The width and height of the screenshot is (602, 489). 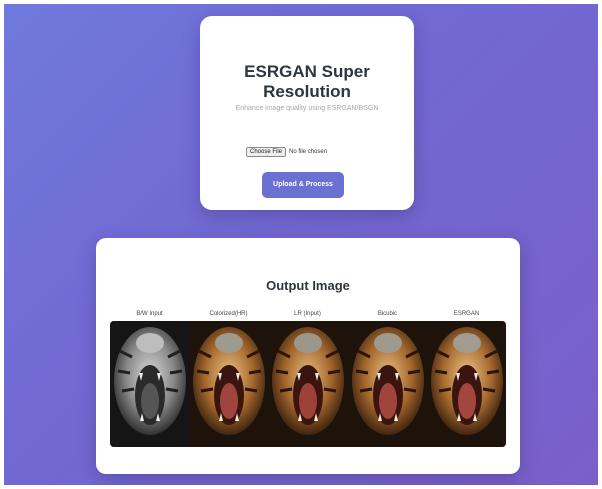 What do you see at coordinates (466, 314) in the screenshot?
I see `image-label-esrgan: ESRGAN` at bounding box center [466, 314].